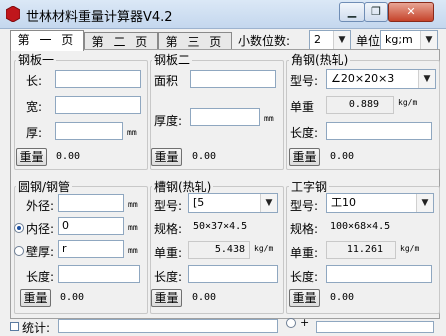  I want to click on inner-diameter-label: 内径:, so click(40, 229).